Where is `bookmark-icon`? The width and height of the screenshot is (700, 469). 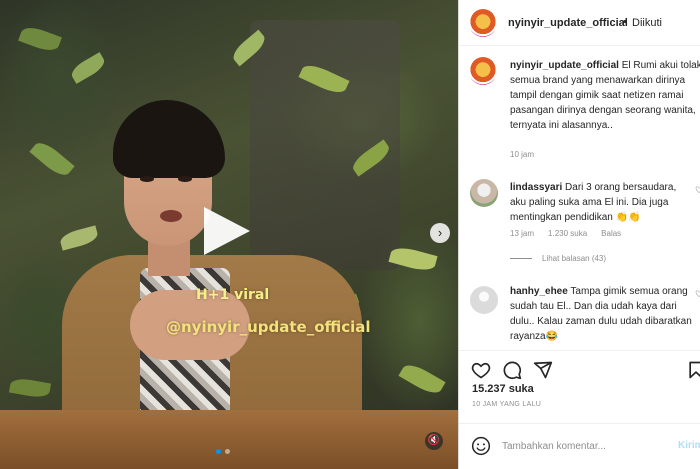 bookmark-icon is located at coordinates (693, 370).